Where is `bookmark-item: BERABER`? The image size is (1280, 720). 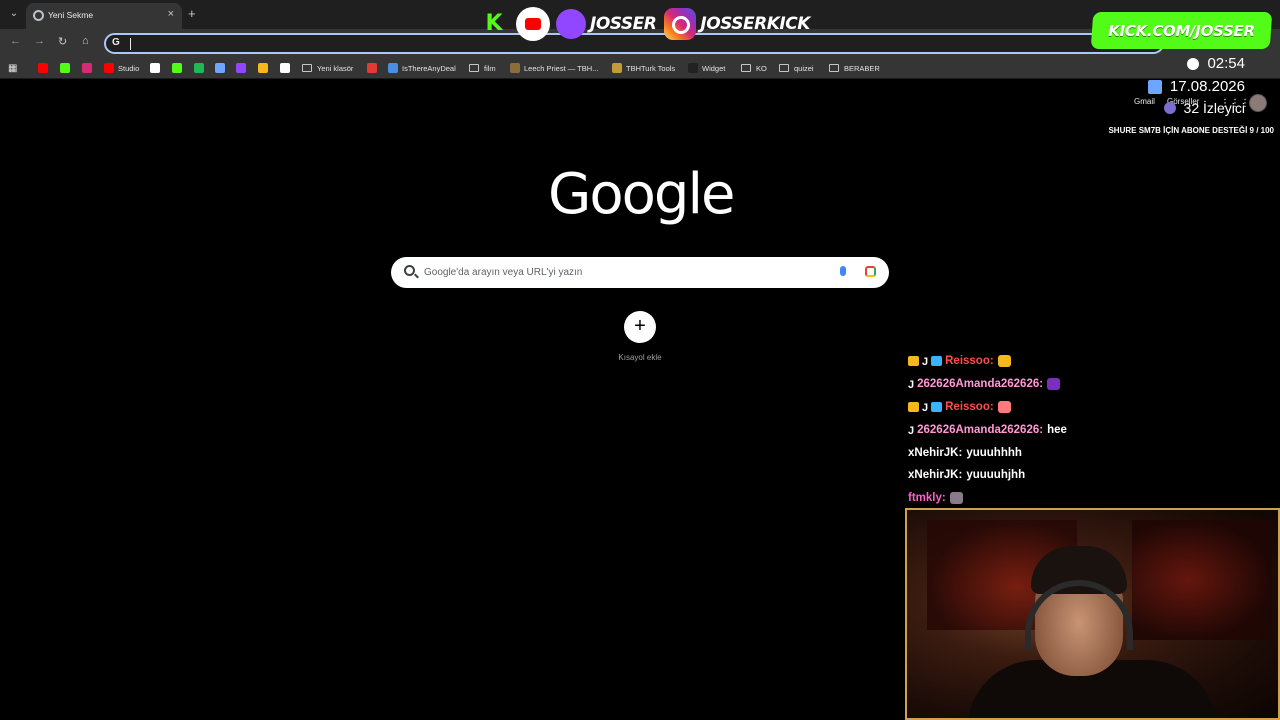
bookmark-item: BERABER is located at coordinates (854, 68).